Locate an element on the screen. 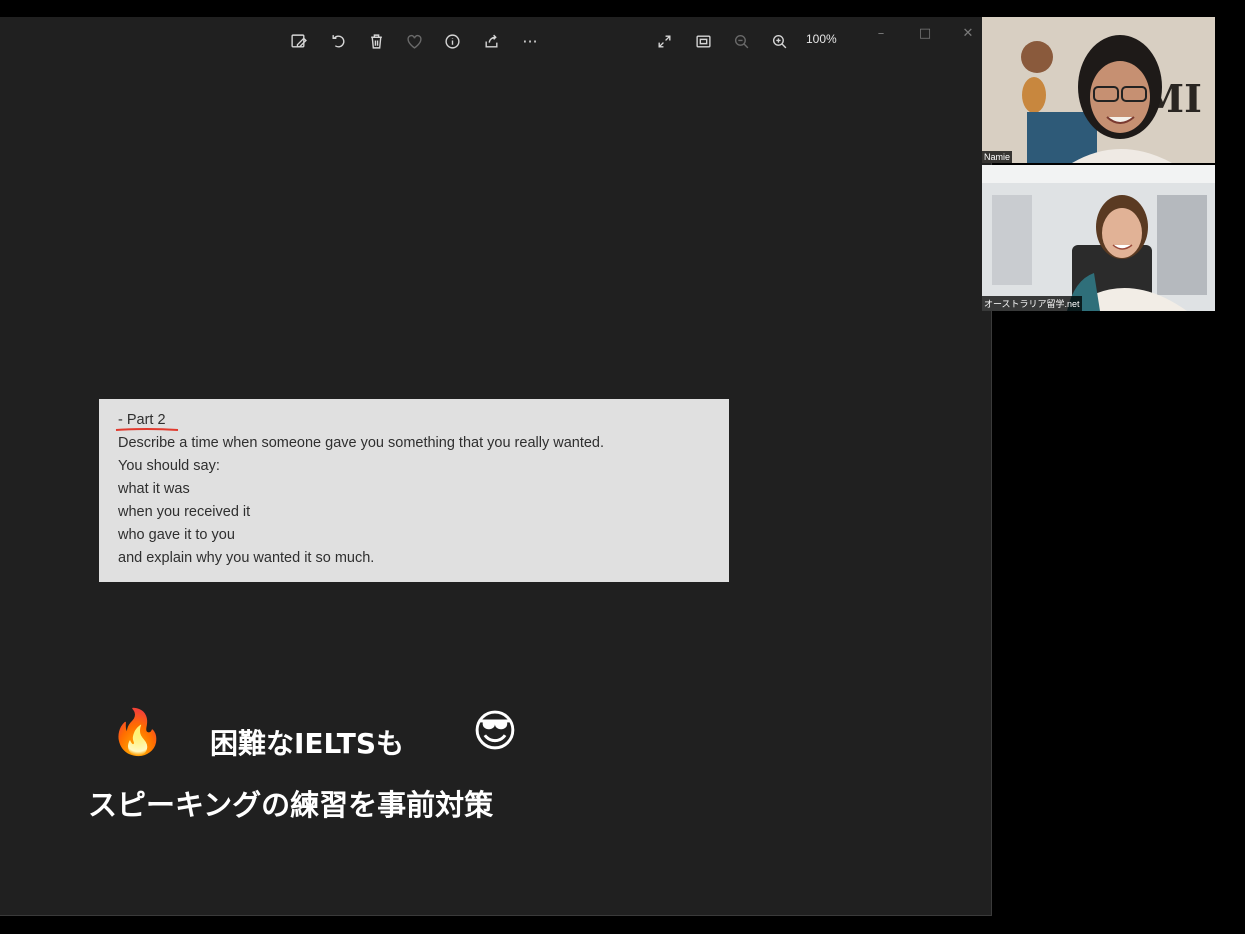 This screenshot has width=1245, height=934. caption-line-1: 困難なIELTSも is located at coordinates (307, 743).